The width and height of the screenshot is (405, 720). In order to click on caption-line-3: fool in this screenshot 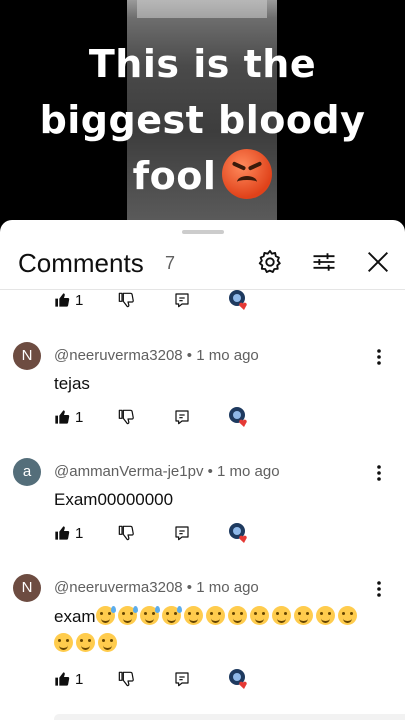, I will do `click(202, 176)`.